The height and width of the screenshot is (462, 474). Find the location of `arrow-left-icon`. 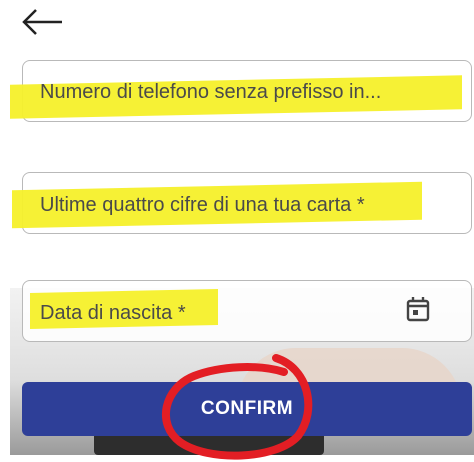

arrow-left-icon is located at coordinates (42, 22).